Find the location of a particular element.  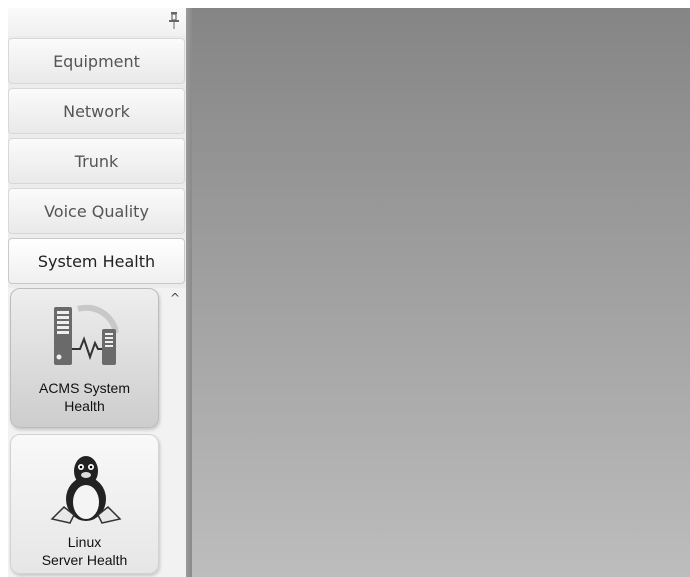

nav-item-trunk: Trunk is located at coordinates (96, 161).